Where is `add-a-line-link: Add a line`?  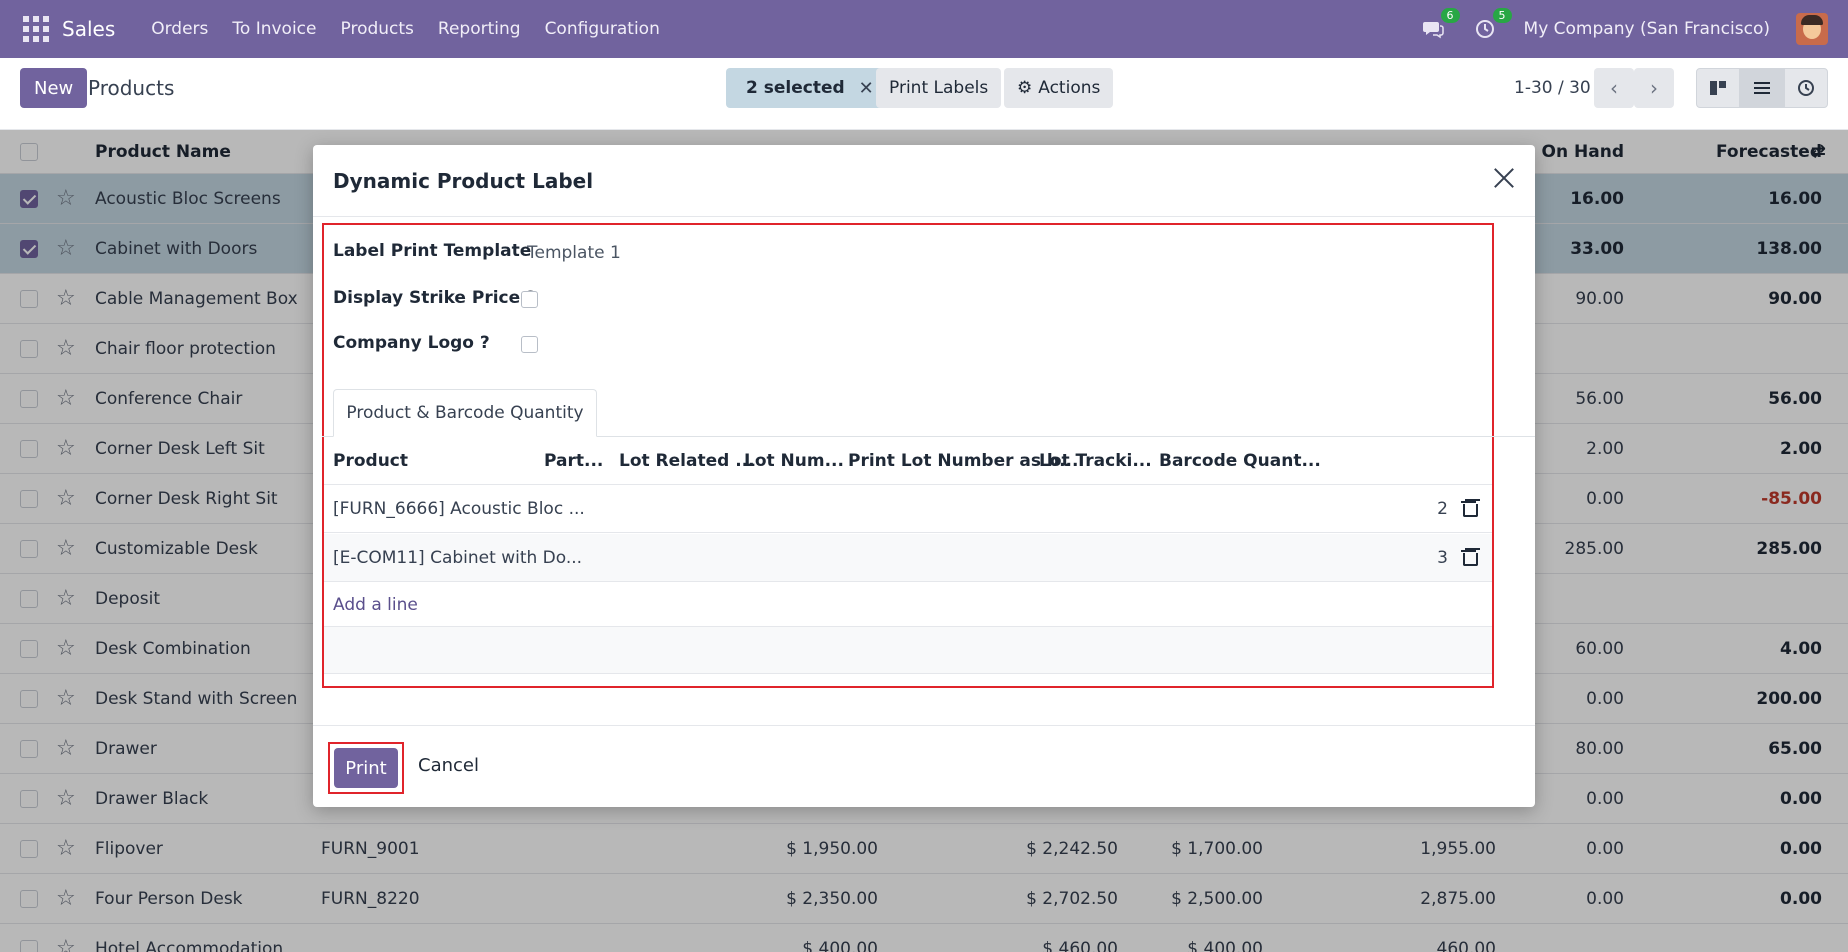
add-a-line-link: Add a line is located at coordinates (375, 605).